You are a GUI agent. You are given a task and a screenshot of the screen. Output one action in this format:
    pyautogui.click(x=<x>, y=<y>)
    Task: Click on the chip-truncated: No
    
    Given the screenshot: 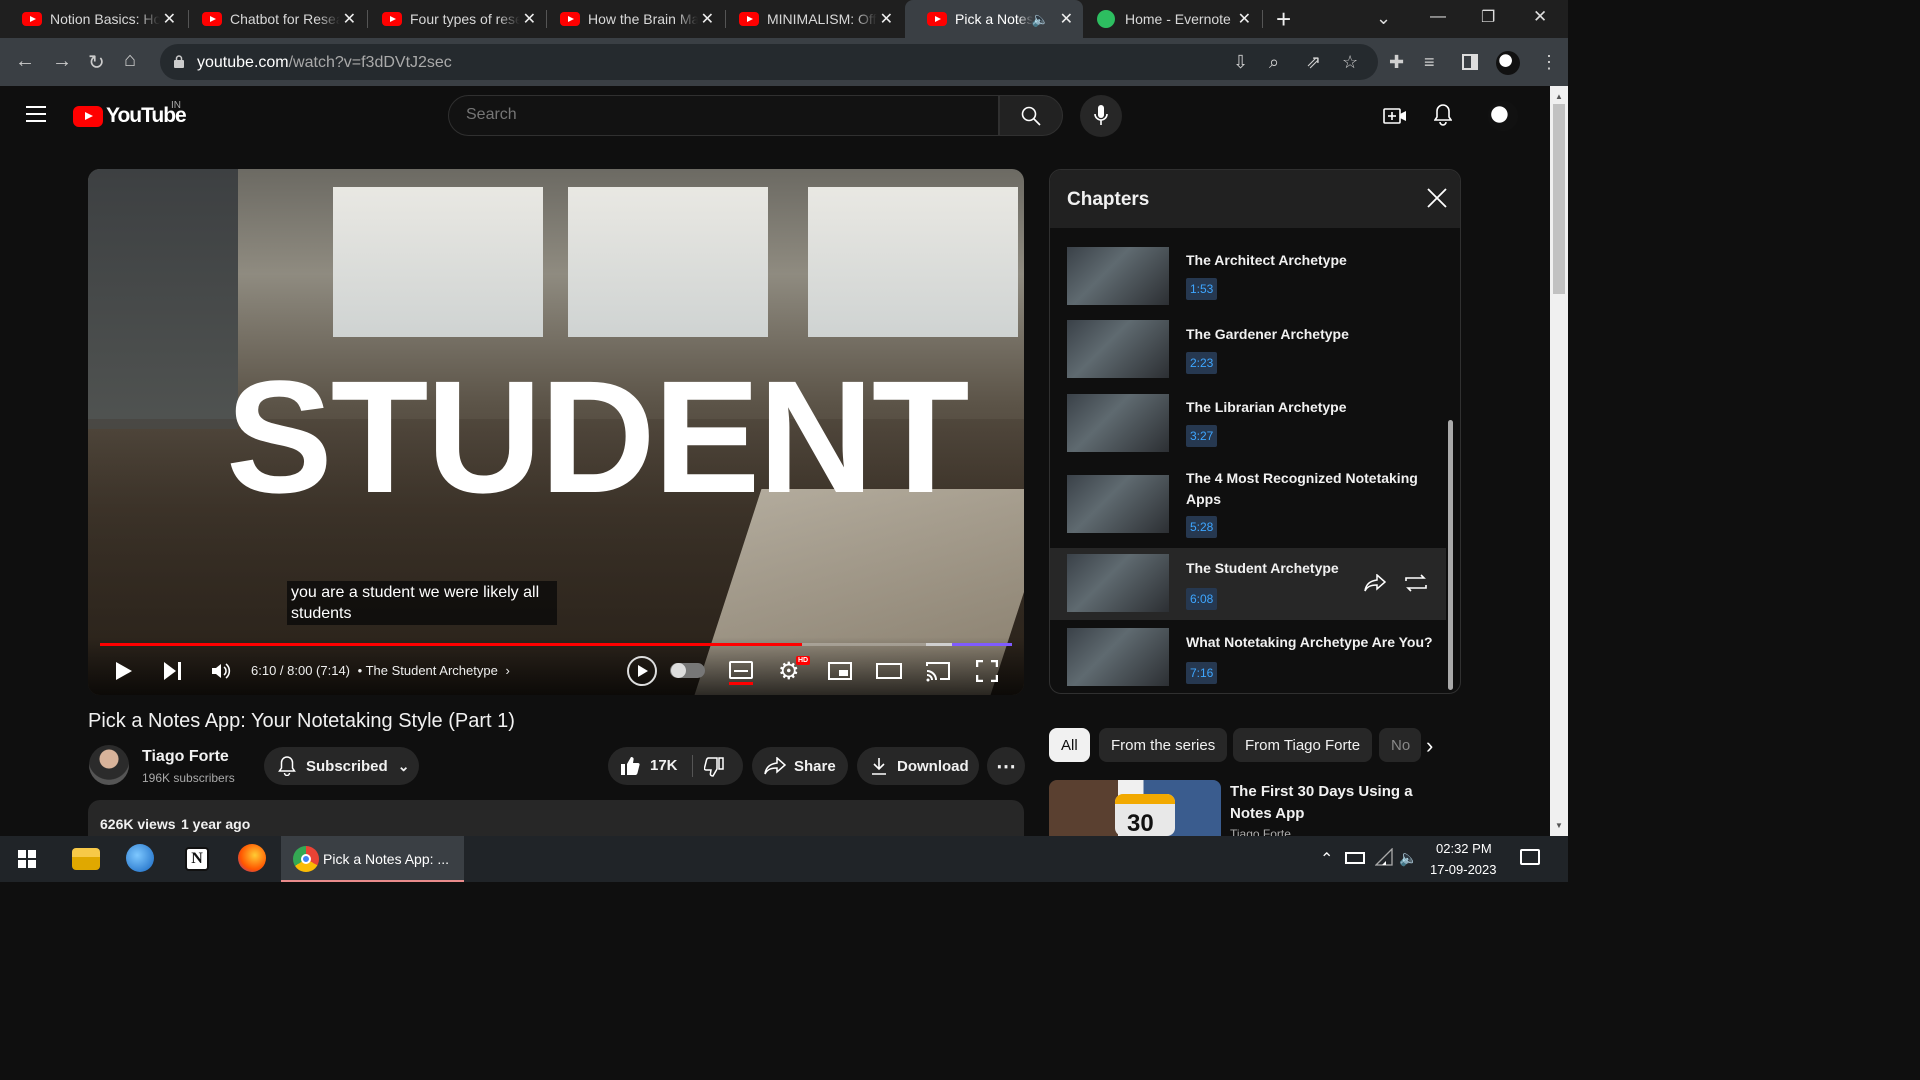 What is the action you would take?
    pyautogui.click(x=1400, y=745)
    